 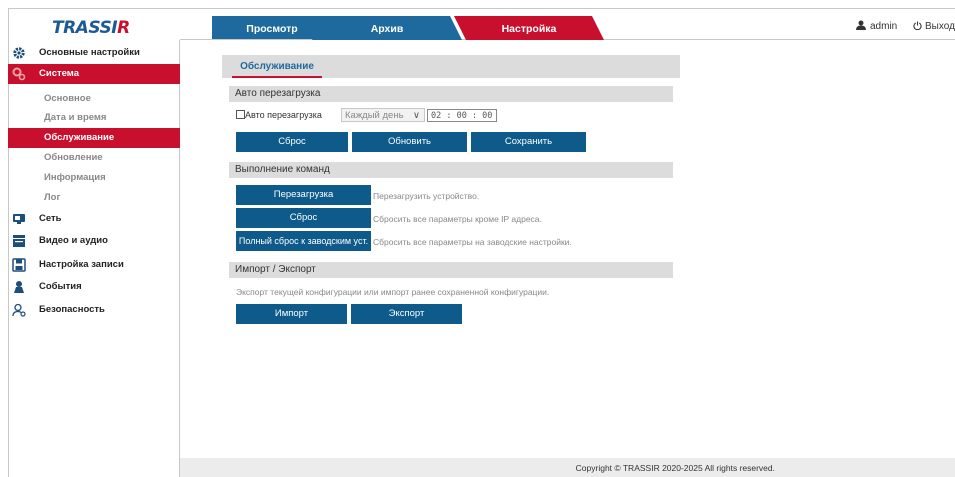 I want to click on sidebar-subitem-info: Информация, so click(x=94, y=178).